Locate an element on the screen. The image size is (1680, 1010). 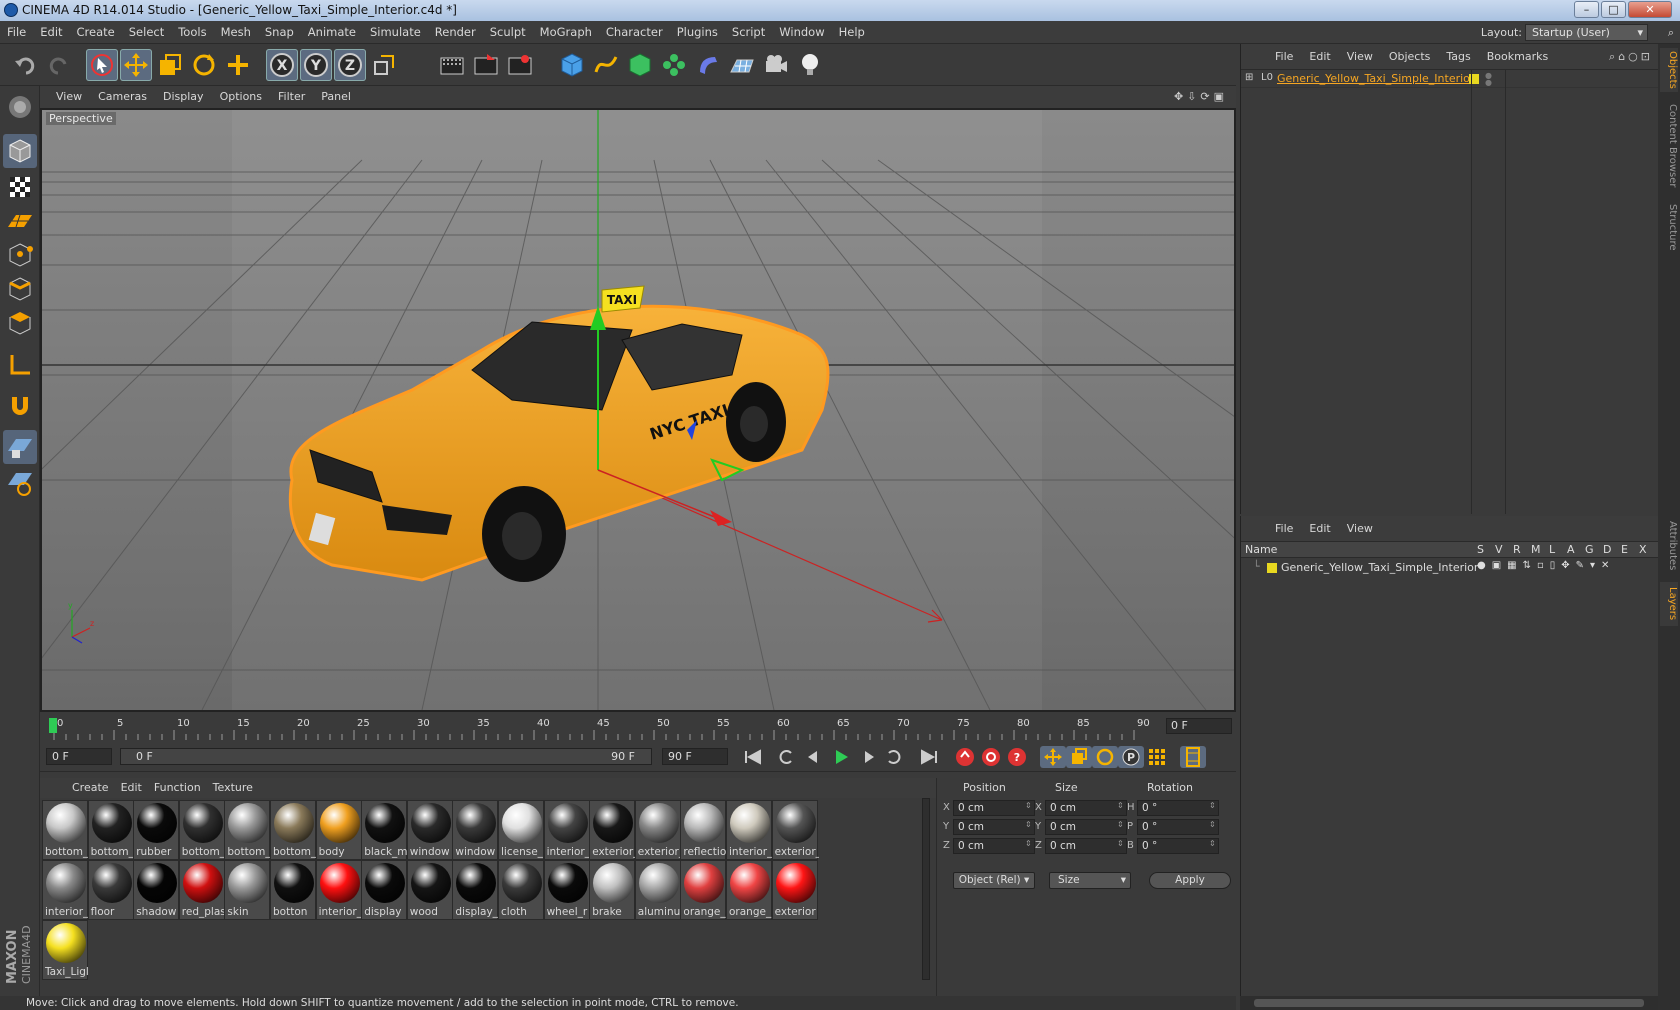
y-axis-lock-icon: Y is located at coordinates (316, 65).